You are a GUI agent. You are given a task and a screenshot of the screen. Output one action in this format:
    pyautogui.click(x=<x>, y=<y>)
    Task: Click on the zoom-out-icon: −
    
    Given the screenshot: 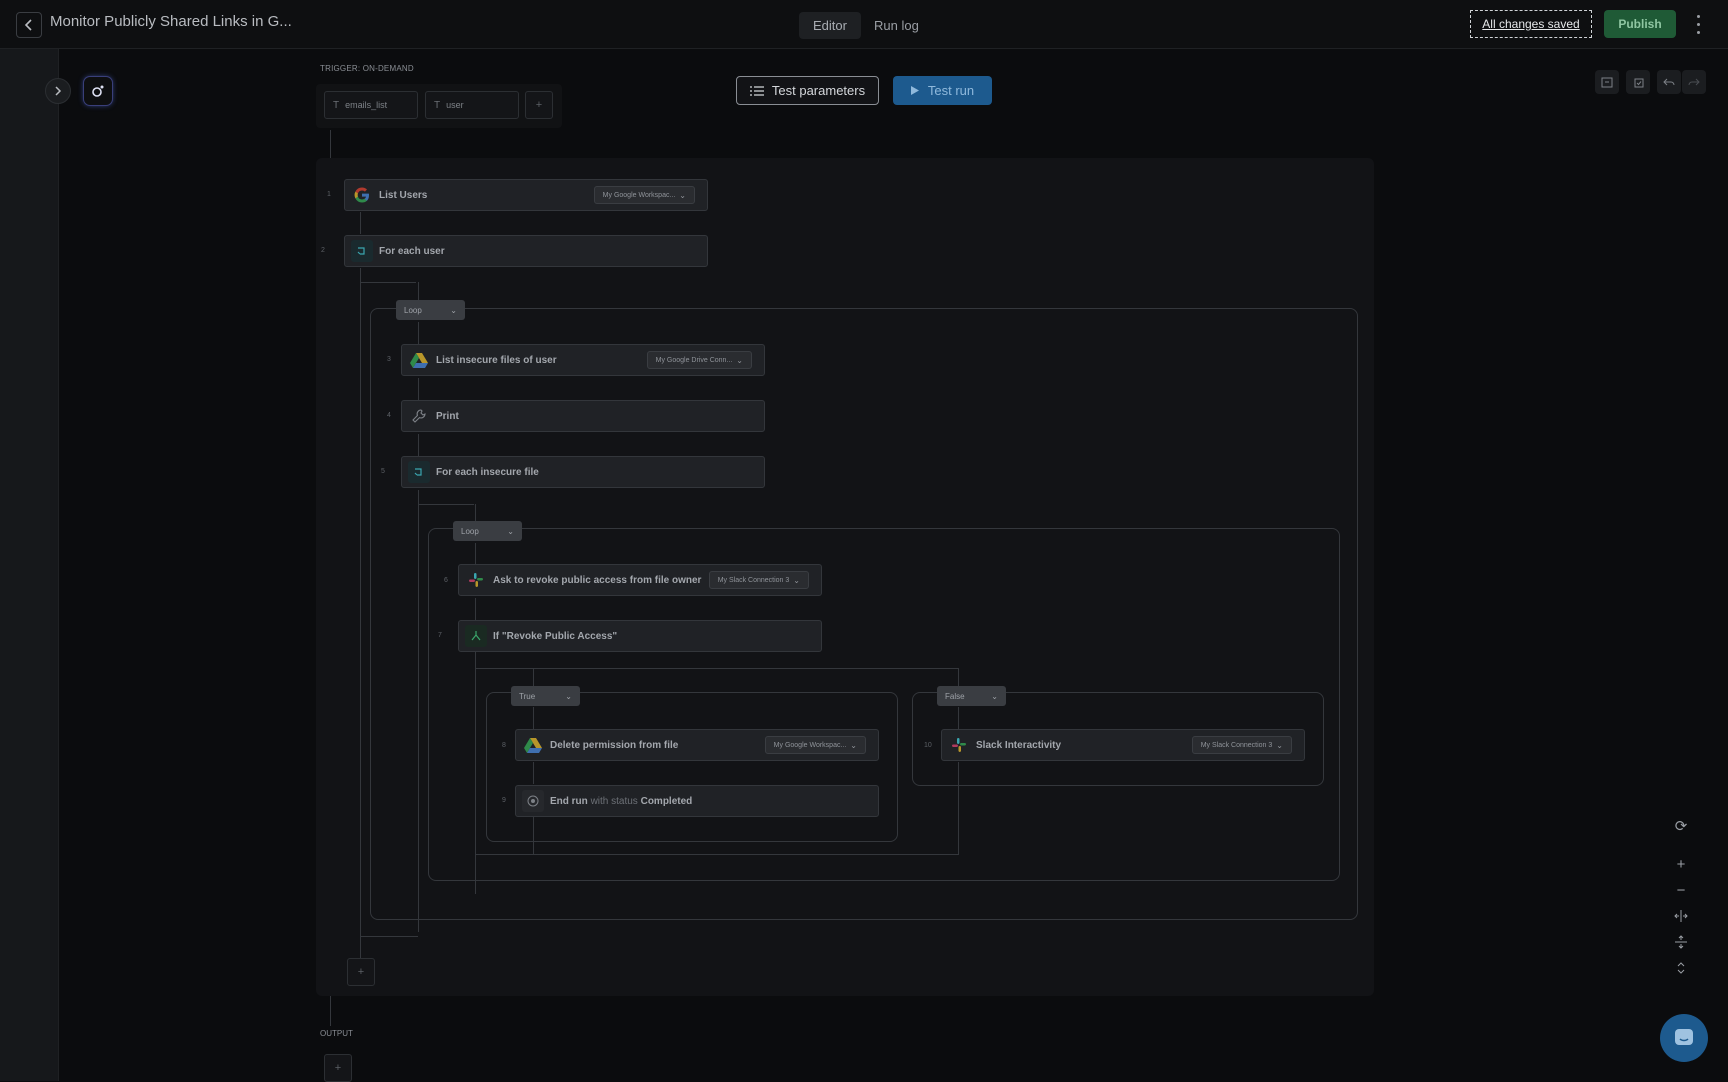 What is the action you would take?
    pyautogui.click(x=1681, y=890)
    